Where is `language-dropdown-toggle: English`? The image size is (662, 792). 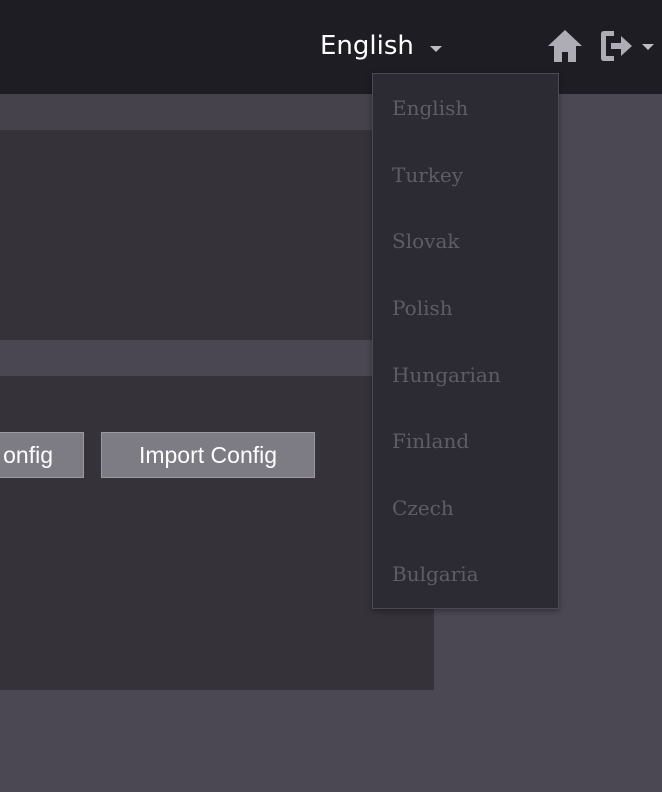 language-dropdown-toggle: English is located at coordinates (381, 46).